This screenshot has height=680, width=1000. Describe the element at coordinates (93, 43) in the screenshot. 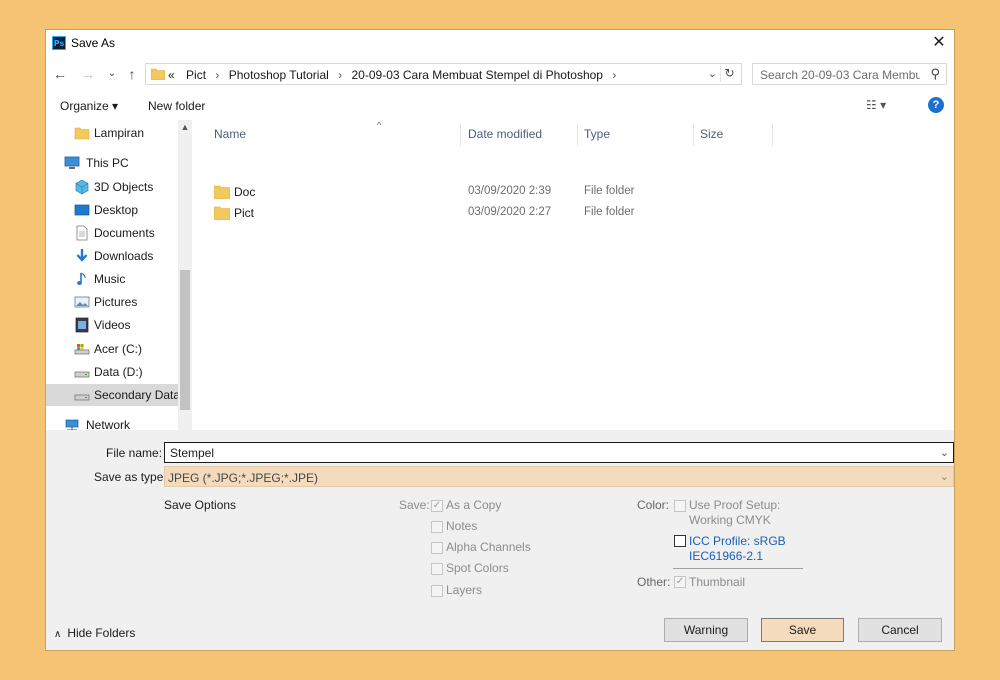

I see `window-title: Save As` at that location.